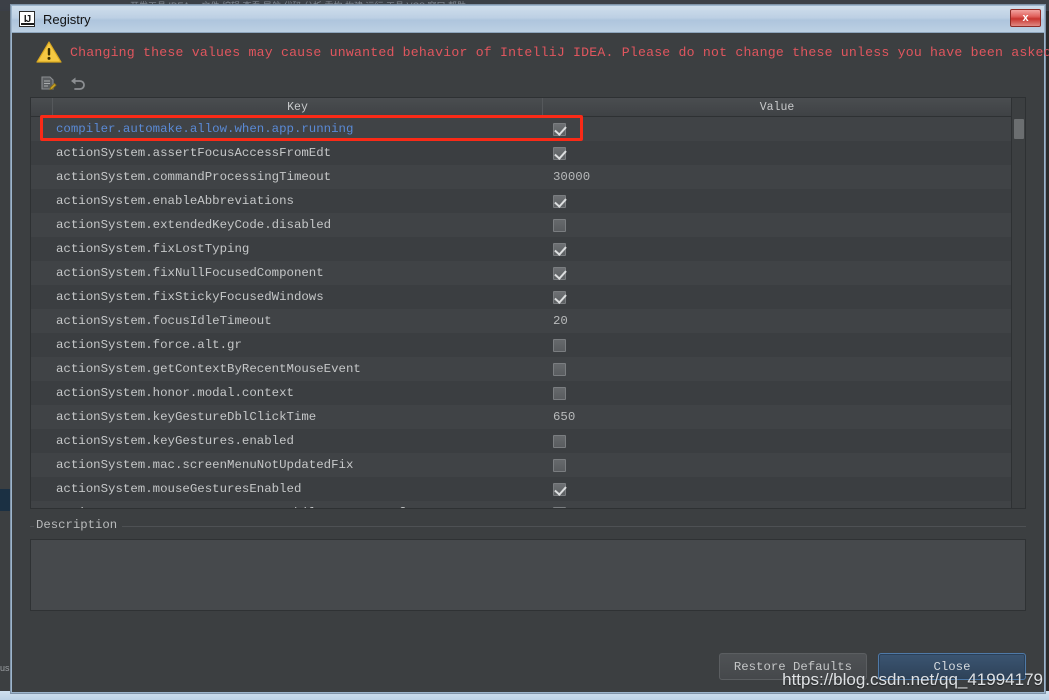 The height and width of the screenshot is (700, 1049). What do you see at coordinates (912, 679) in the screenshot?
I see `watermark-text: https://blog.csdn.net/qq_41994179` at bounding box center [912, 679].